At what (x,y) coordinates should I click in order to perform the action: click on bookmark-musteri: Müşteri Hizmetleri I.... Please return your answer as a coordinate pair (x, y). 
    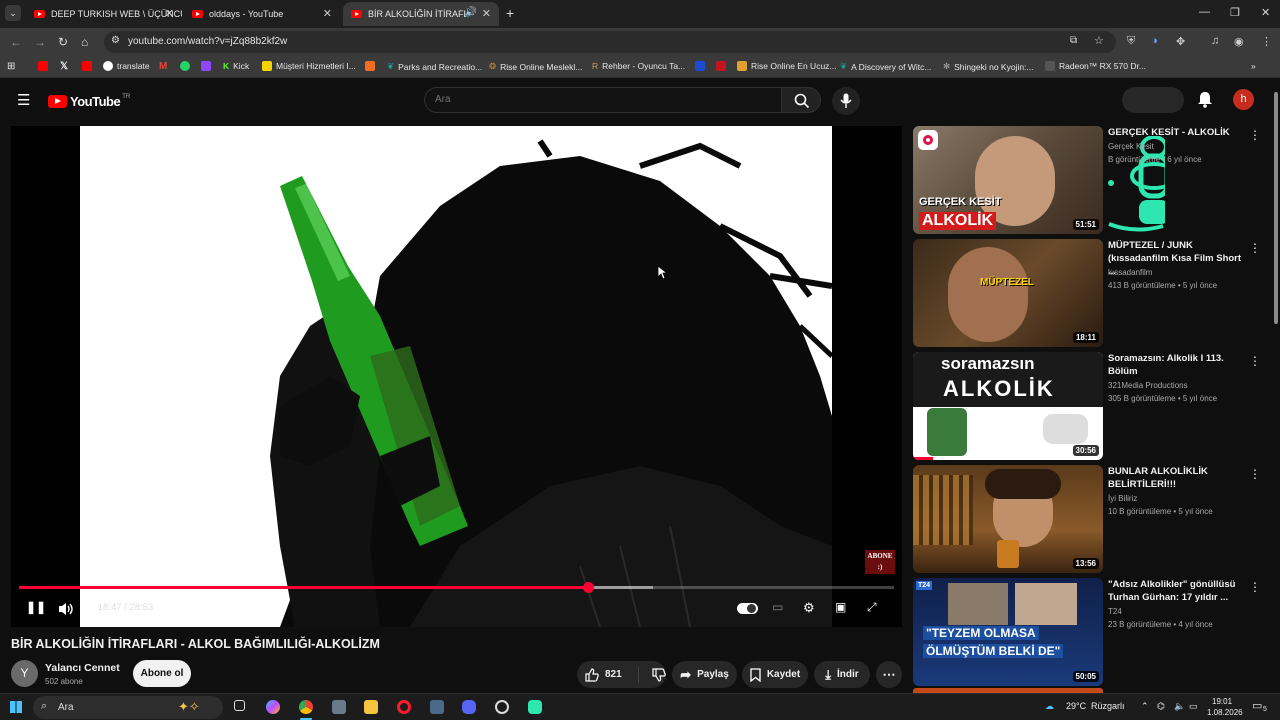
    Looking at the image, I should click on (309, 66).